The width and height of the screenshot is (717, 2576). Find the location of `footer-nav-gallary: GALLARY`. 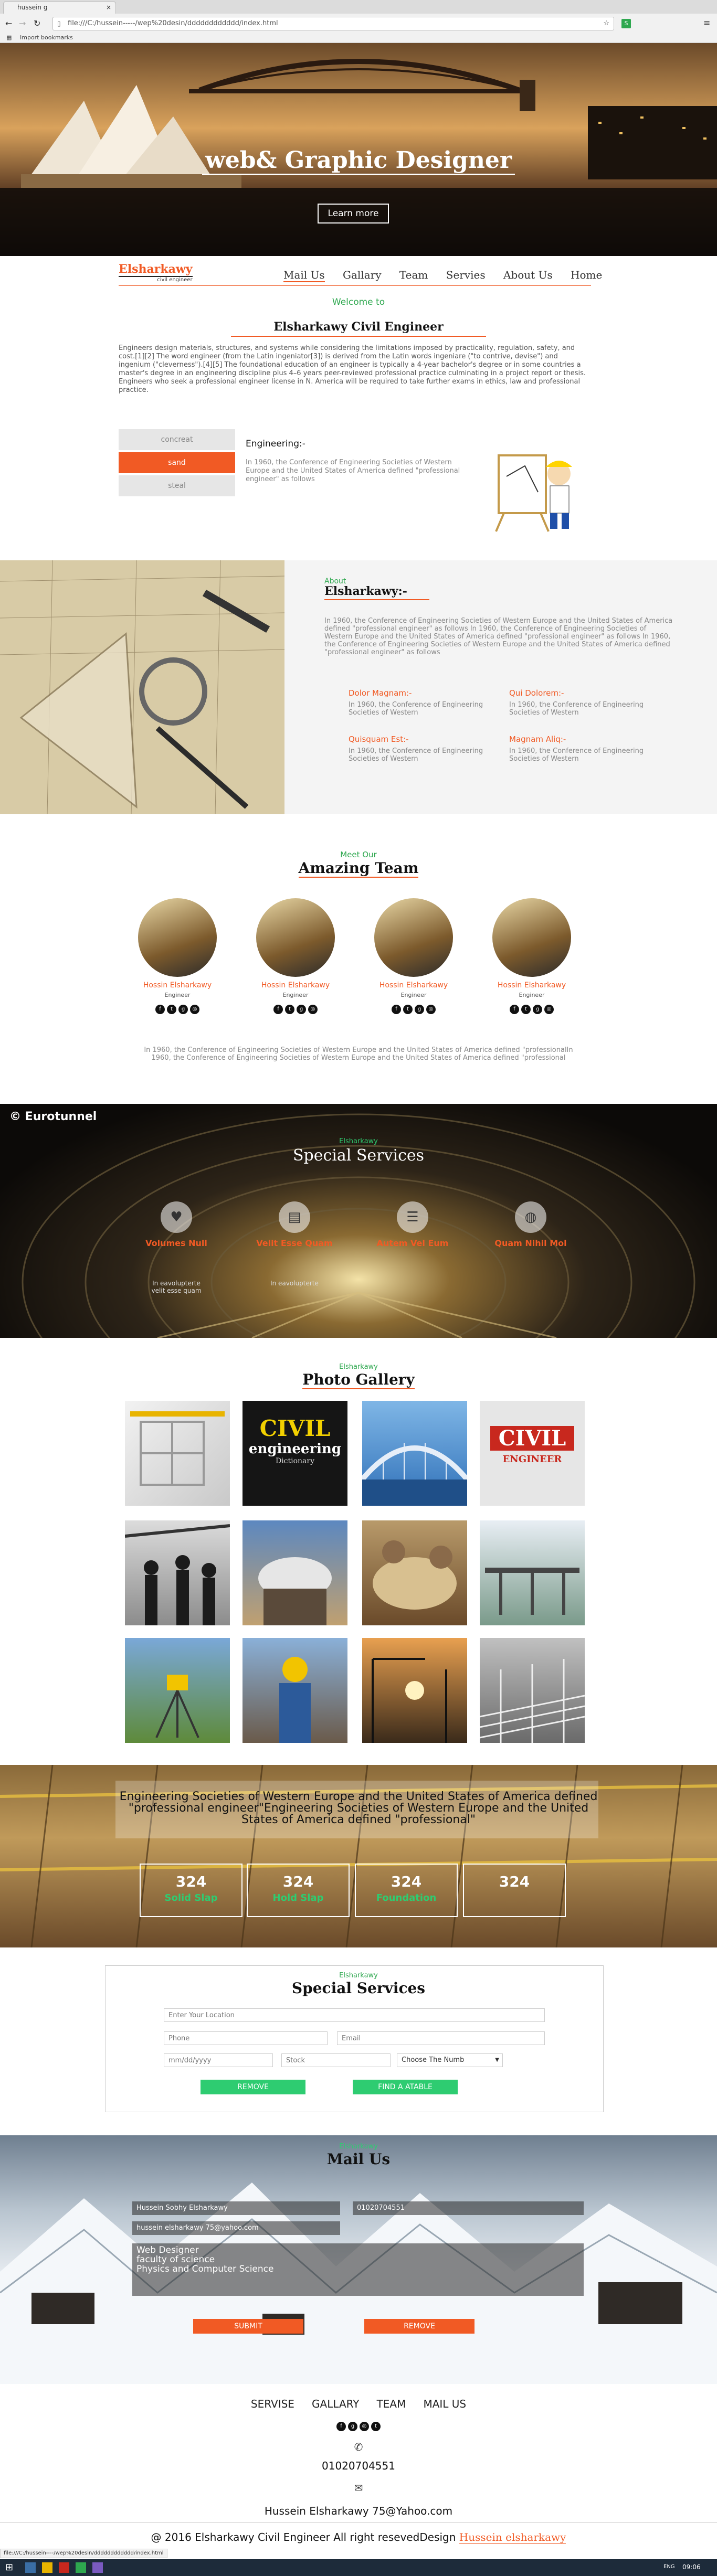

footer-nav-gallary: GALLARY is located at coordinates (335, 2404).